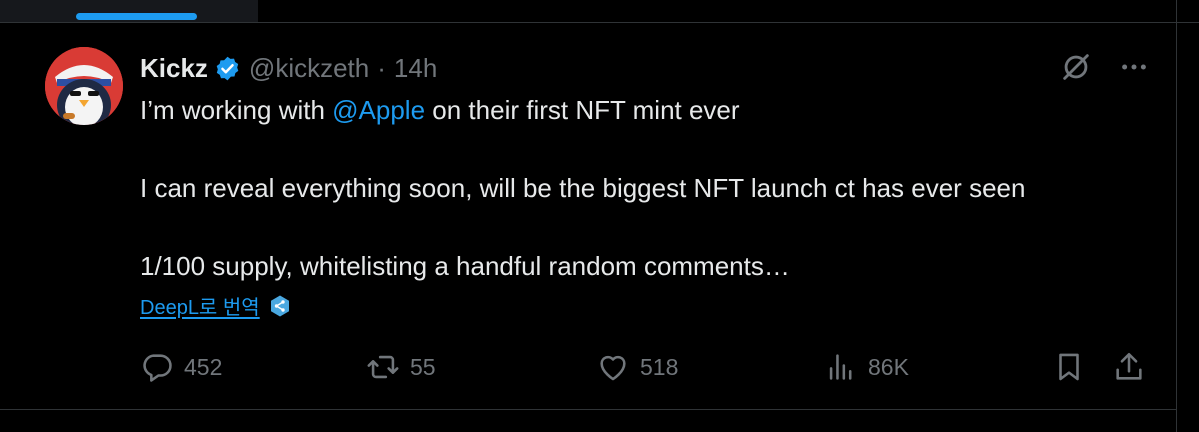  I want to click on verified-badge-icon, so click(227, 68).